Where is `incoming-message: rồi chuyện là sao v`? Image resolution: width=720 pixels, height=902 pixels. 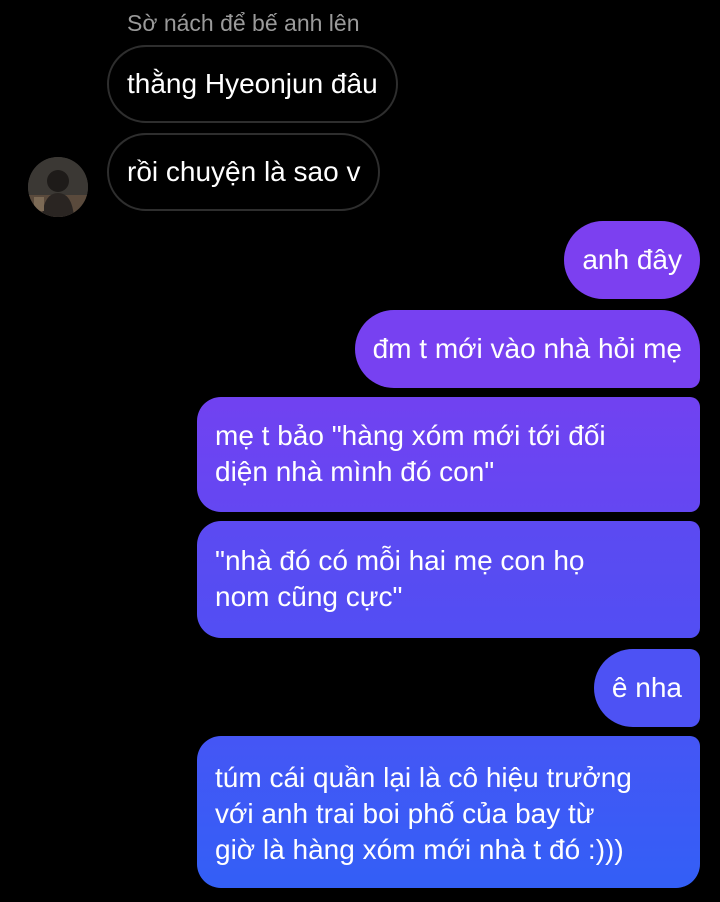 incoming-message: rồi chuyện là sao v is located at coordinates (244, 172).